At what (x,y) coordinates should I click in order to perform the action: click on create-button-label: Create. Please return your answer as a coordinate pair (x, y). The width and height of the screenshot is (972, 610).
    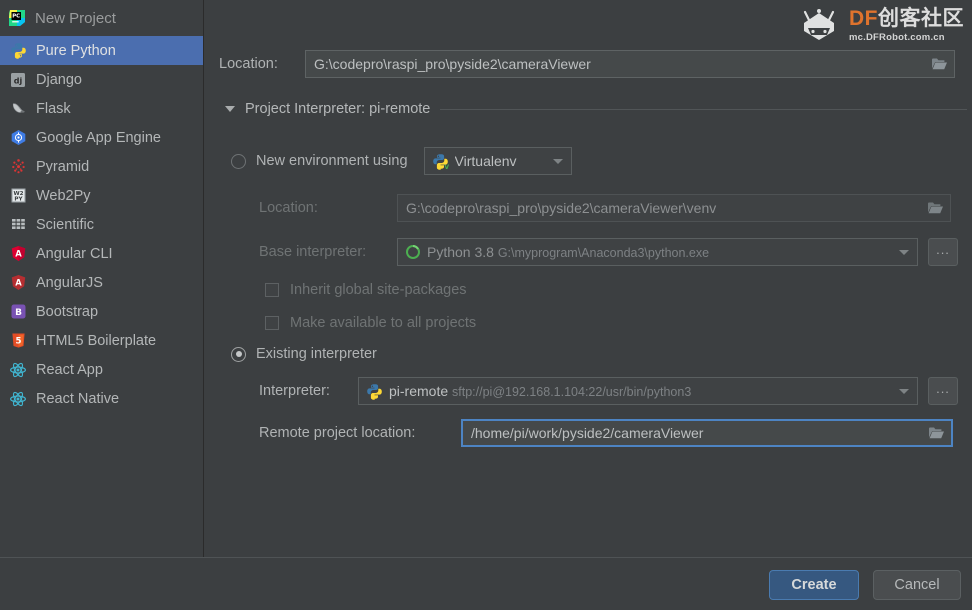
    Looking at the image, I should click on (814, 585).